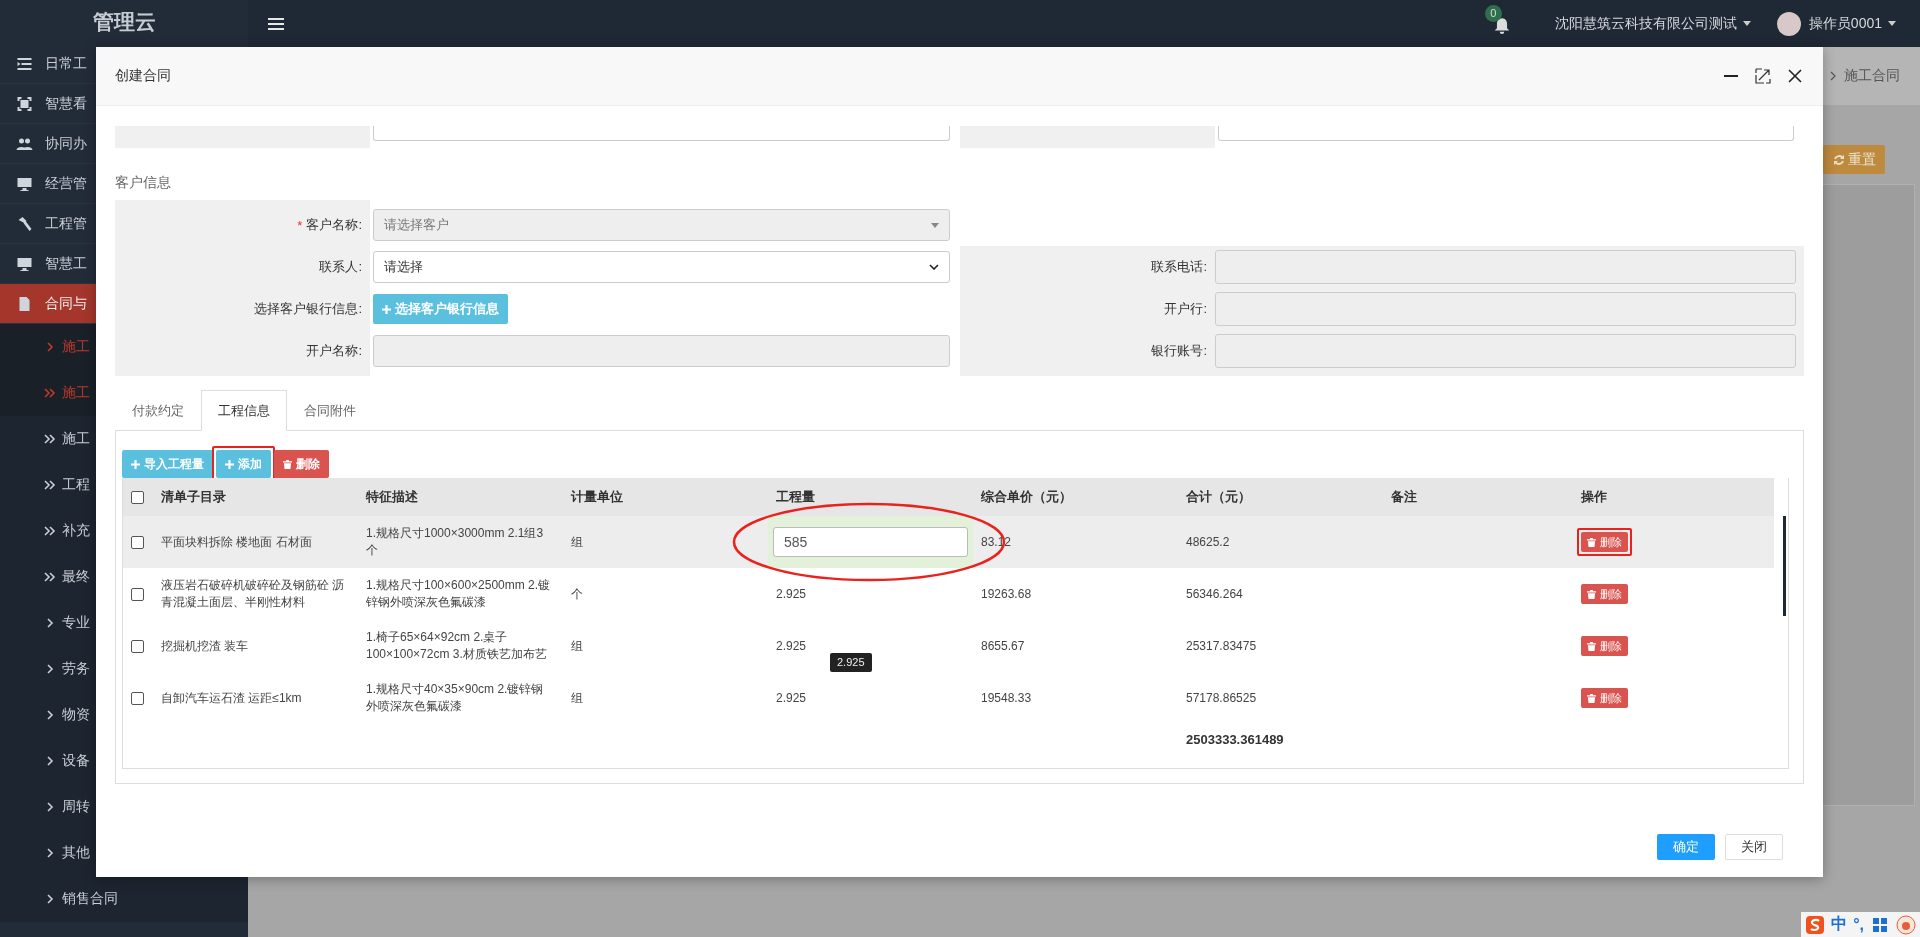 This screenshot has height=937, width=1920. Describe the element at coordinates (597, 497) in the screenshot. I see `column-header: 计量单位` at that location.